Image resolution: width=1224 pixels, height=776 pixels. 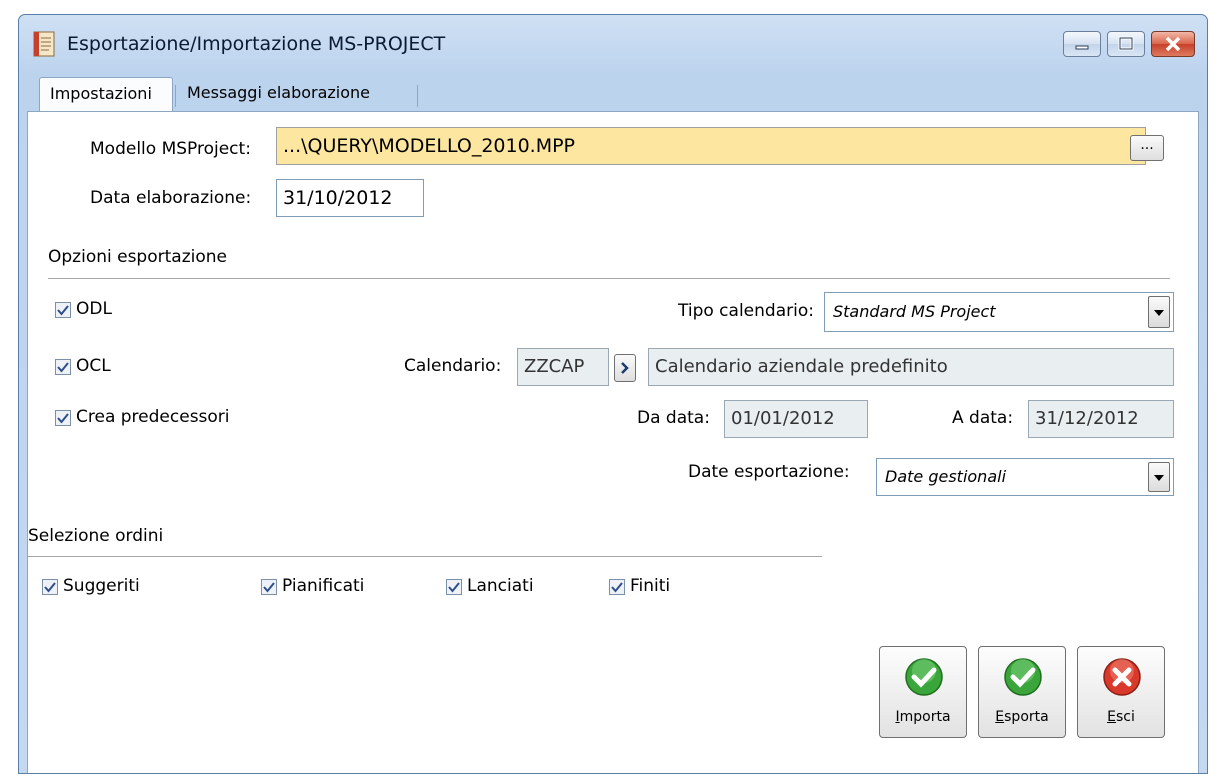 What do you see at coordinates (94, 309) in the screenshot?
I see `odl-label: ODL` at bounding box center [94, 309].